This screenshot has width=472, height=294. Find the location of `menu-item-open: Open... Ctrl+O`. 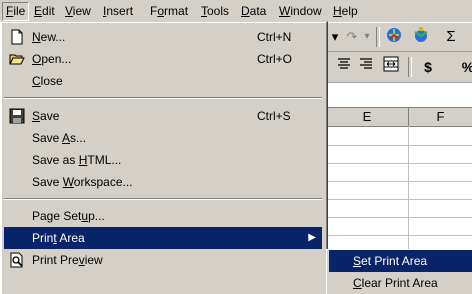

menu-item-open: Open... Ctrl+O is located at coordinates (163, 59).